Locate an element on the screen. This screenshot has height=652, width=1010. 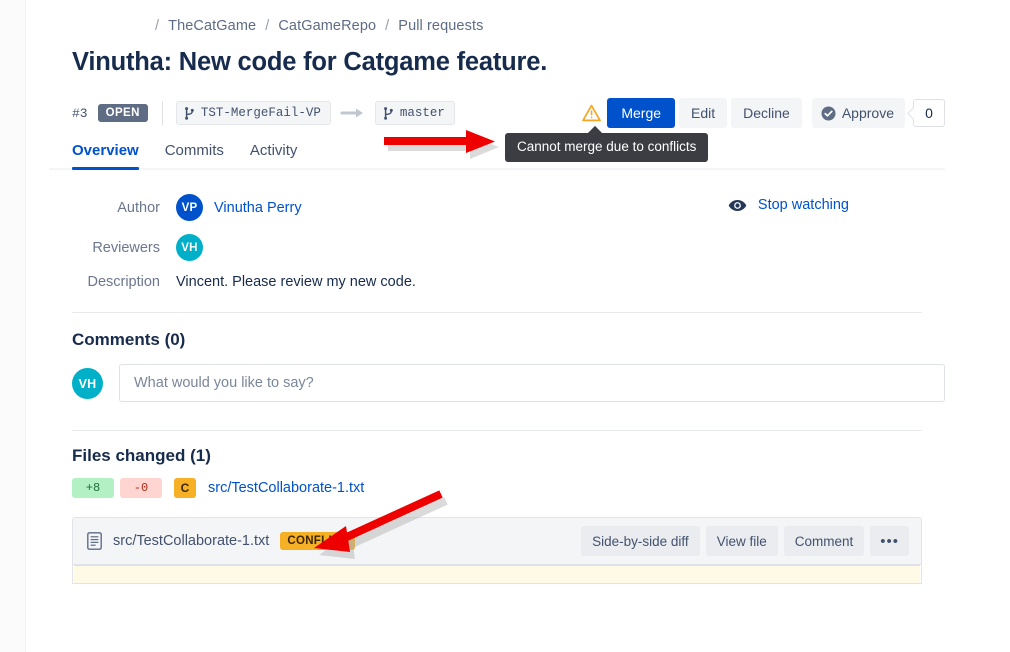
stop-watching-button: Stop watching is located at coordinates (788, 205).